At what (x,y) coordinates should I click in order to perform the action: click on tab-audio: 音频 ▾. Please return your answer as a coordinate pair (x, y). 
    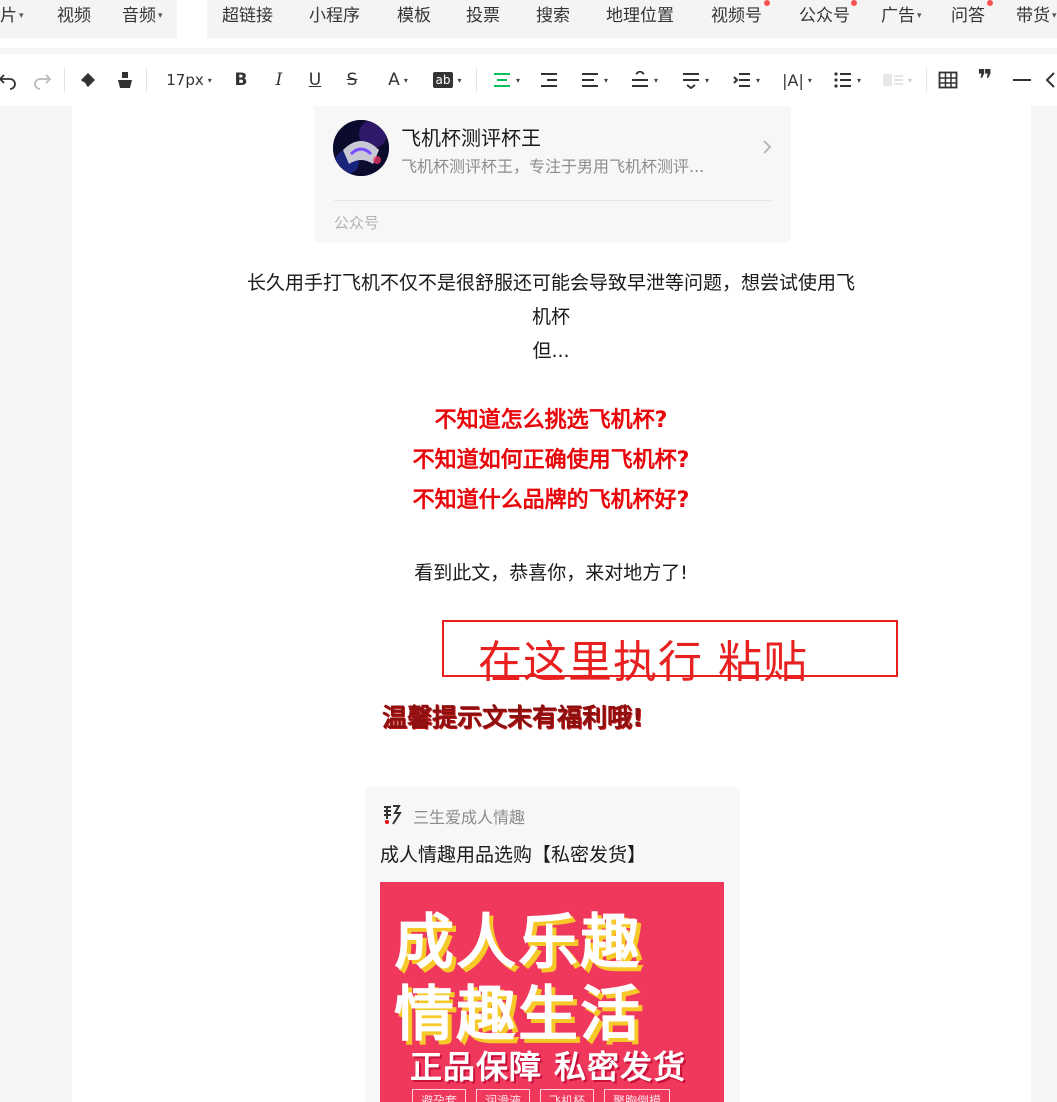
    Looking at the image, I should click on (142, 16).